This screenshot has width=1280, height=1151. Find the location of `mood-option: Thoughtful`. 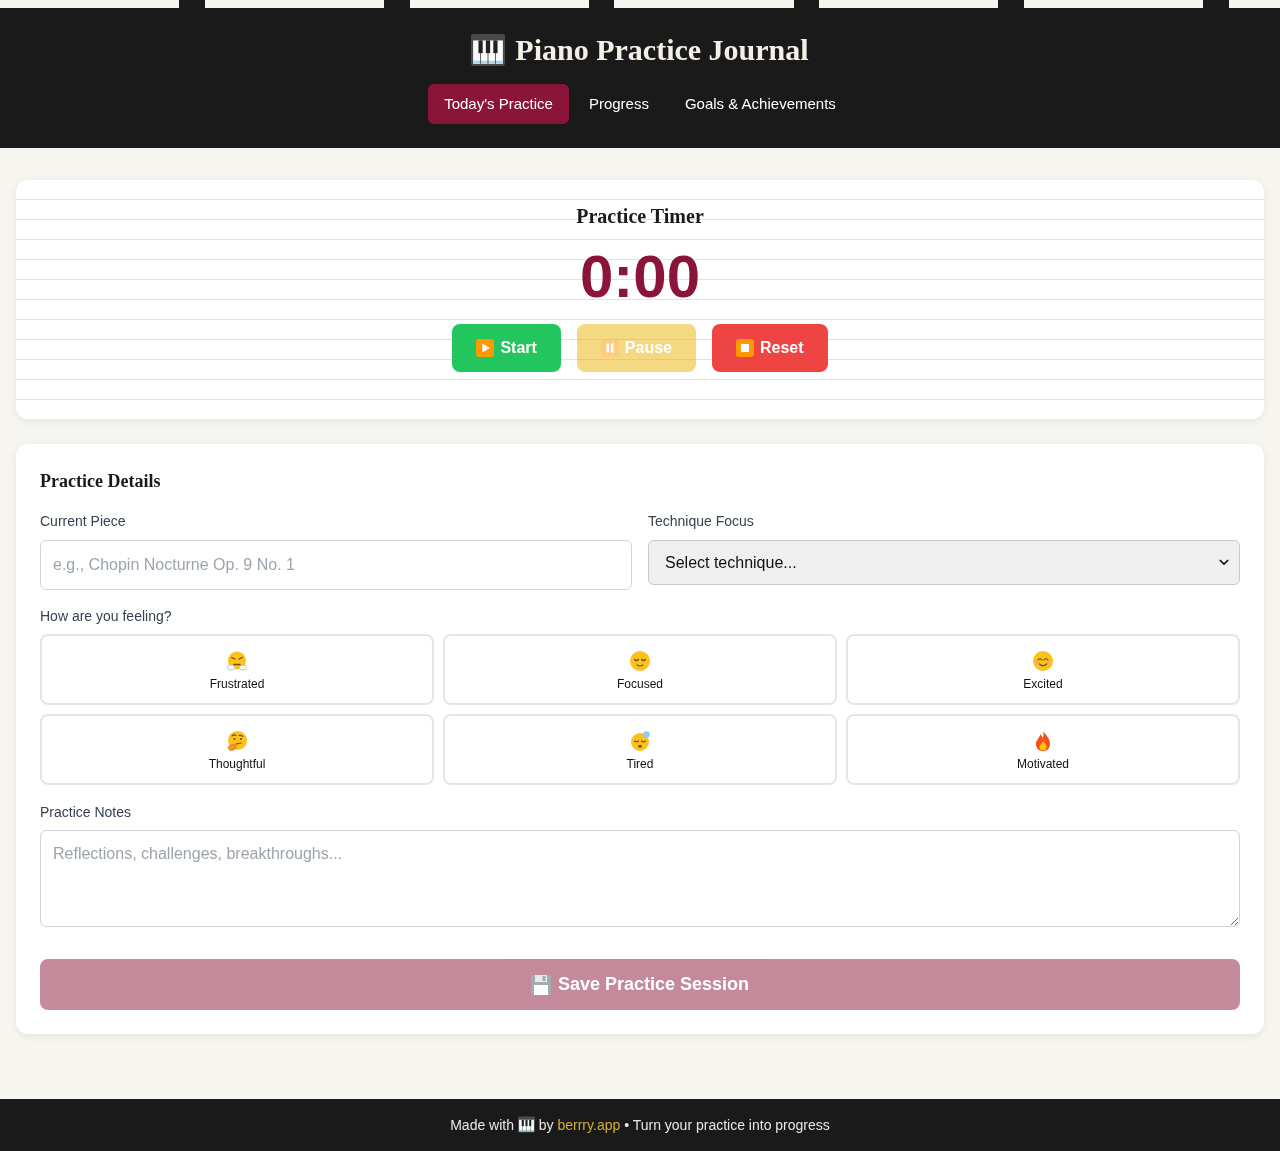

mood-option: Thoughtful is located at coordinates (237, 749).